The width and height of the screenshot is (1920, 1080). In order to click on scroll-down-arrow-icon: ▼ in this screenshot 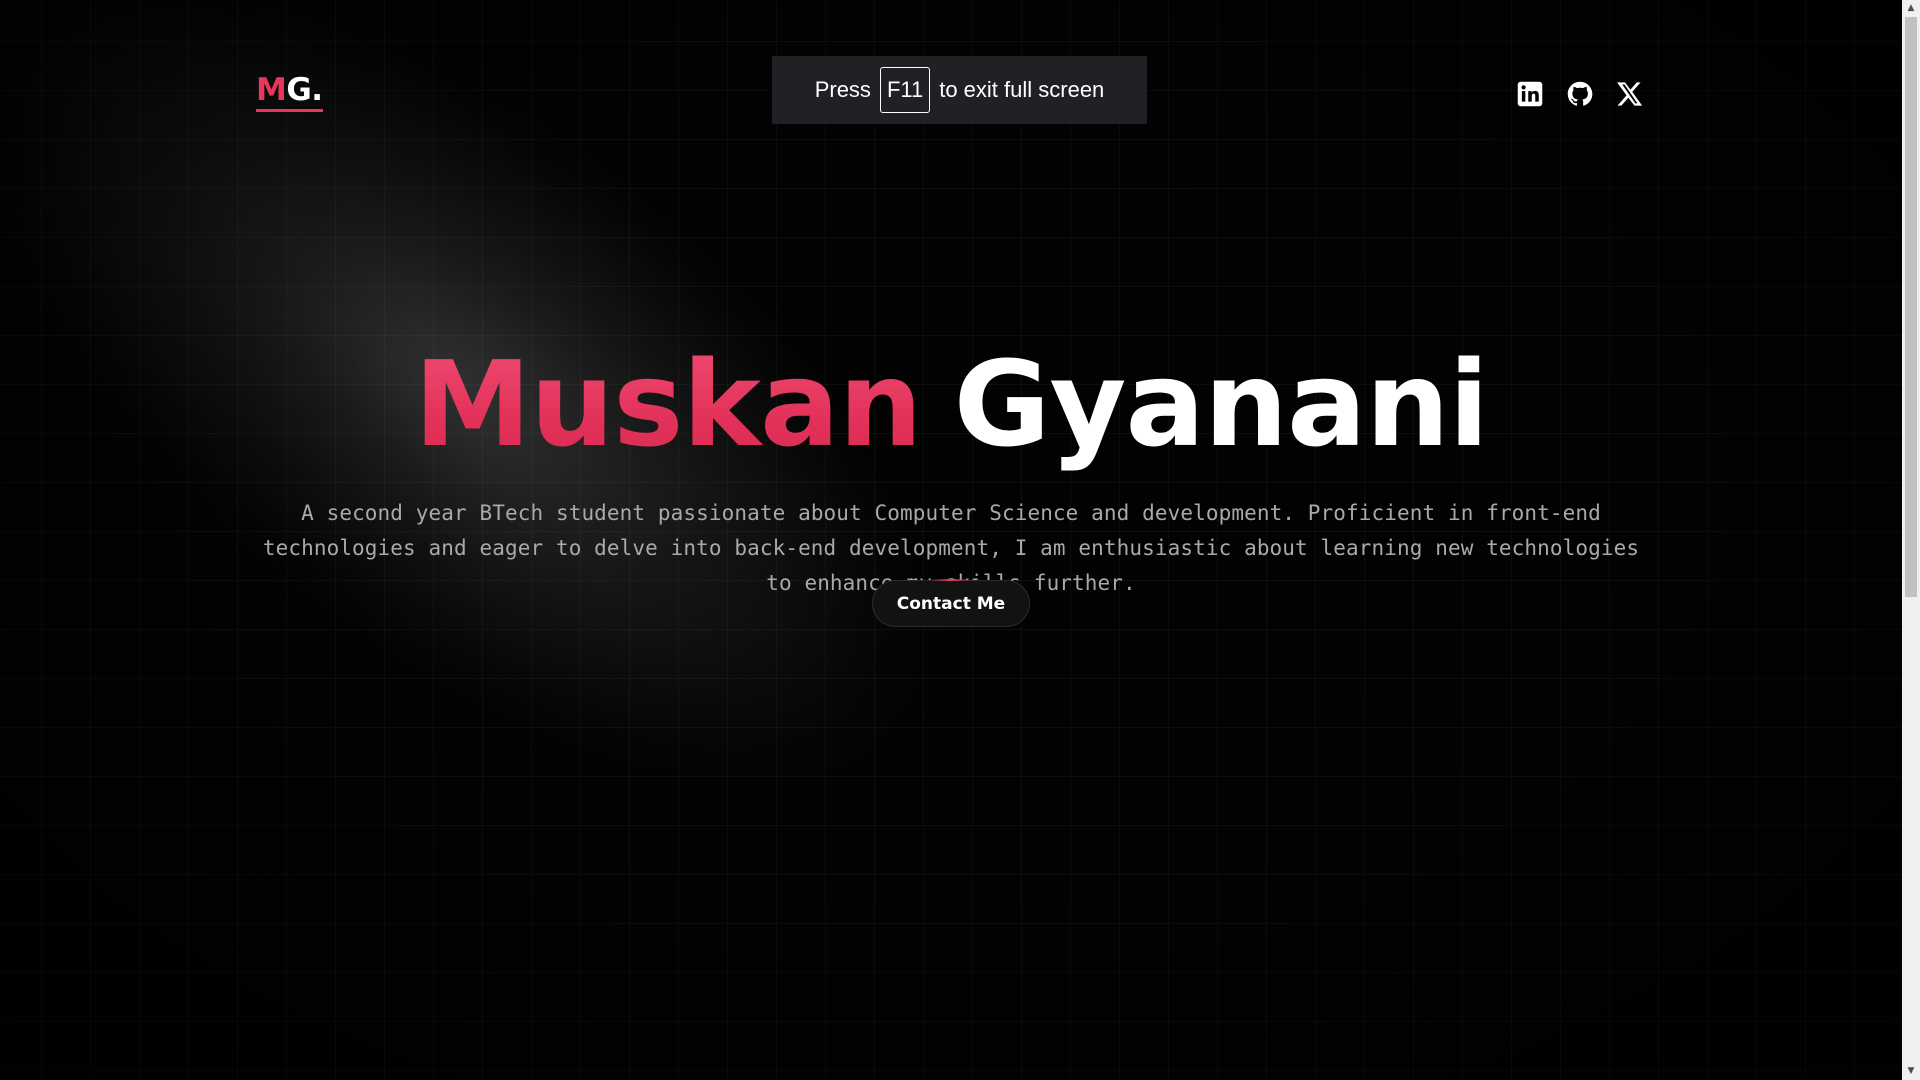, I will do `click(1911, 1071)`.